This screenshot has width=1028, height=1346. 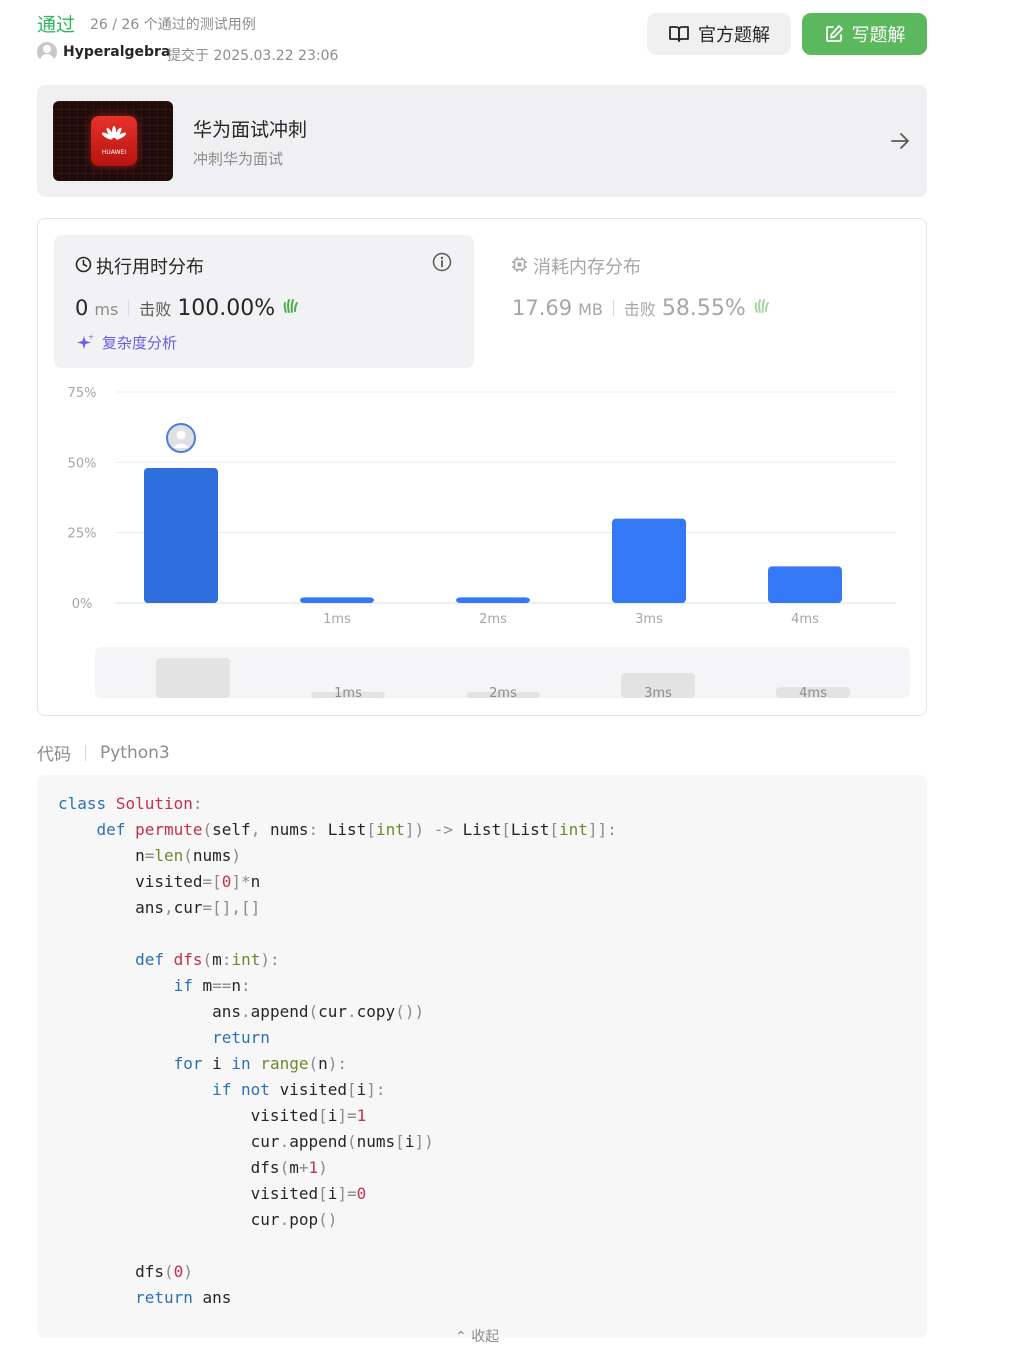 What do you see at coordinates (54, 755) in the screenshot?
I see `code-label: 代码` at bounding box center [54, 755].